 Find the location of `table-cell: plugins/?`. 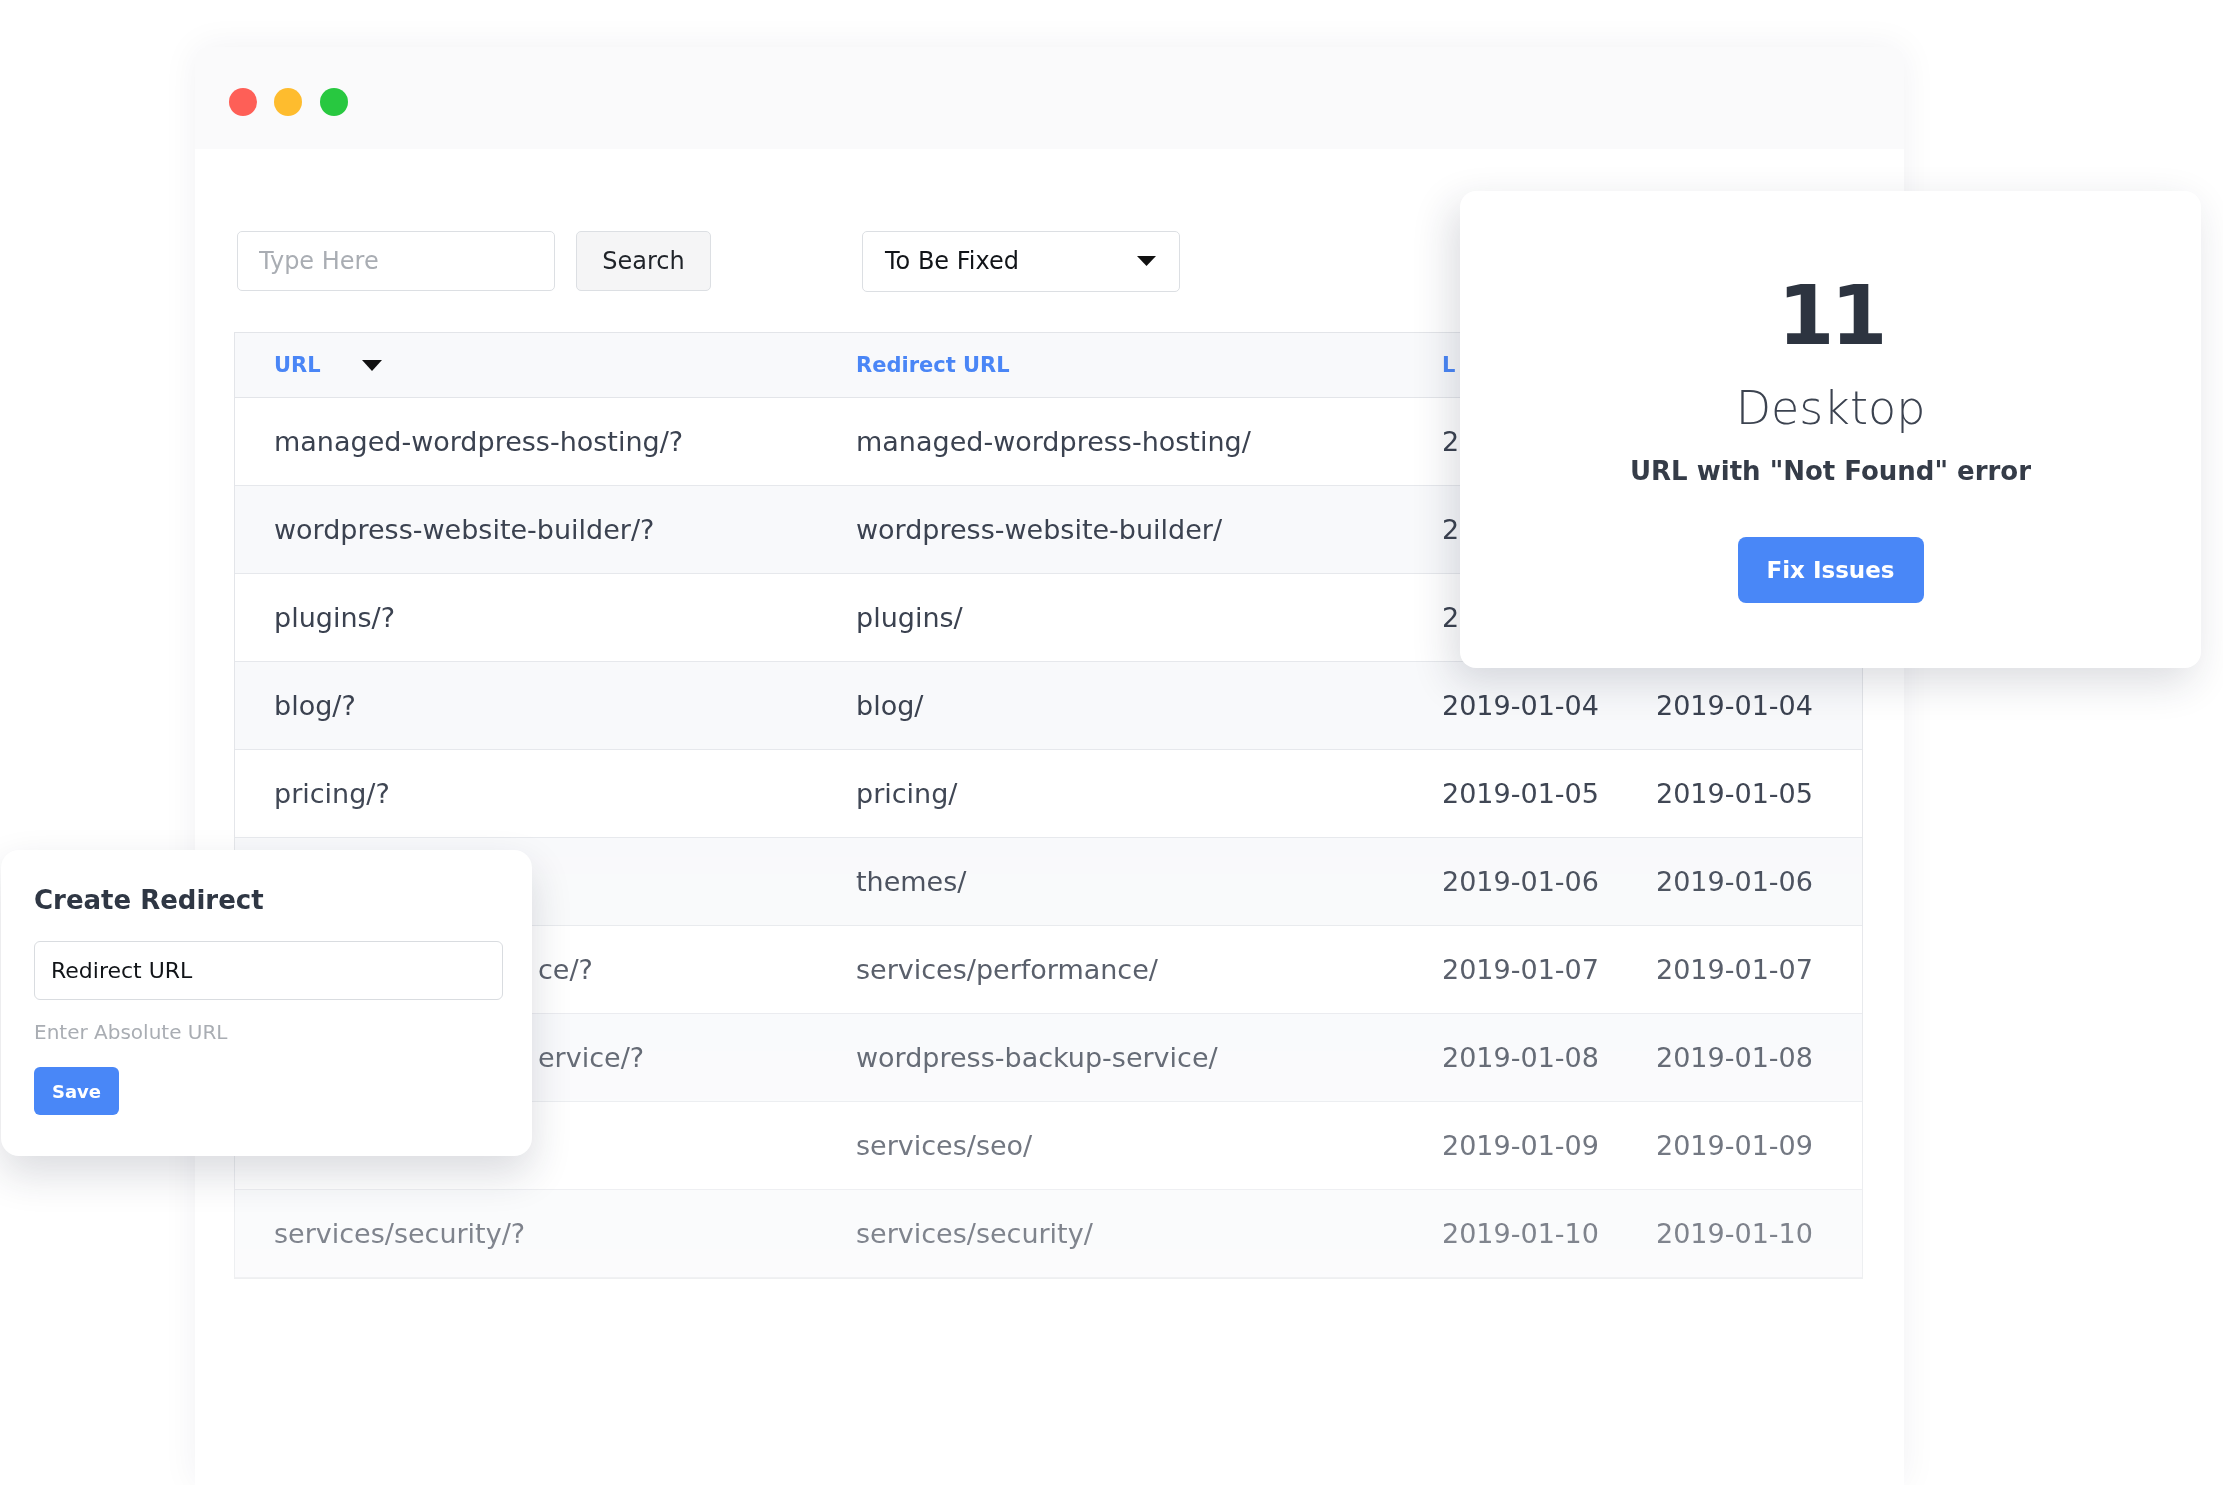

table-cell: plugins/? is located at coordinates (334, 617).